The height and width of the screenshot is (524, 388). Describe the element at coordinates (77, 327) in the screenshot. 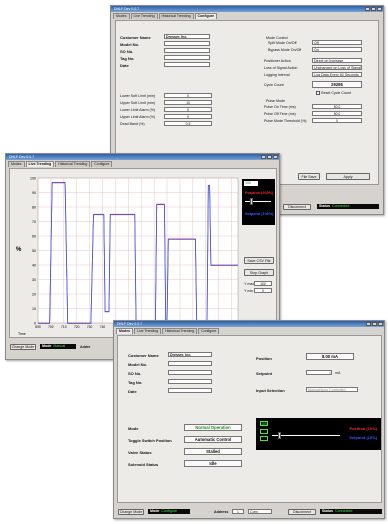

I see `x-tick-label: 720` at that location.